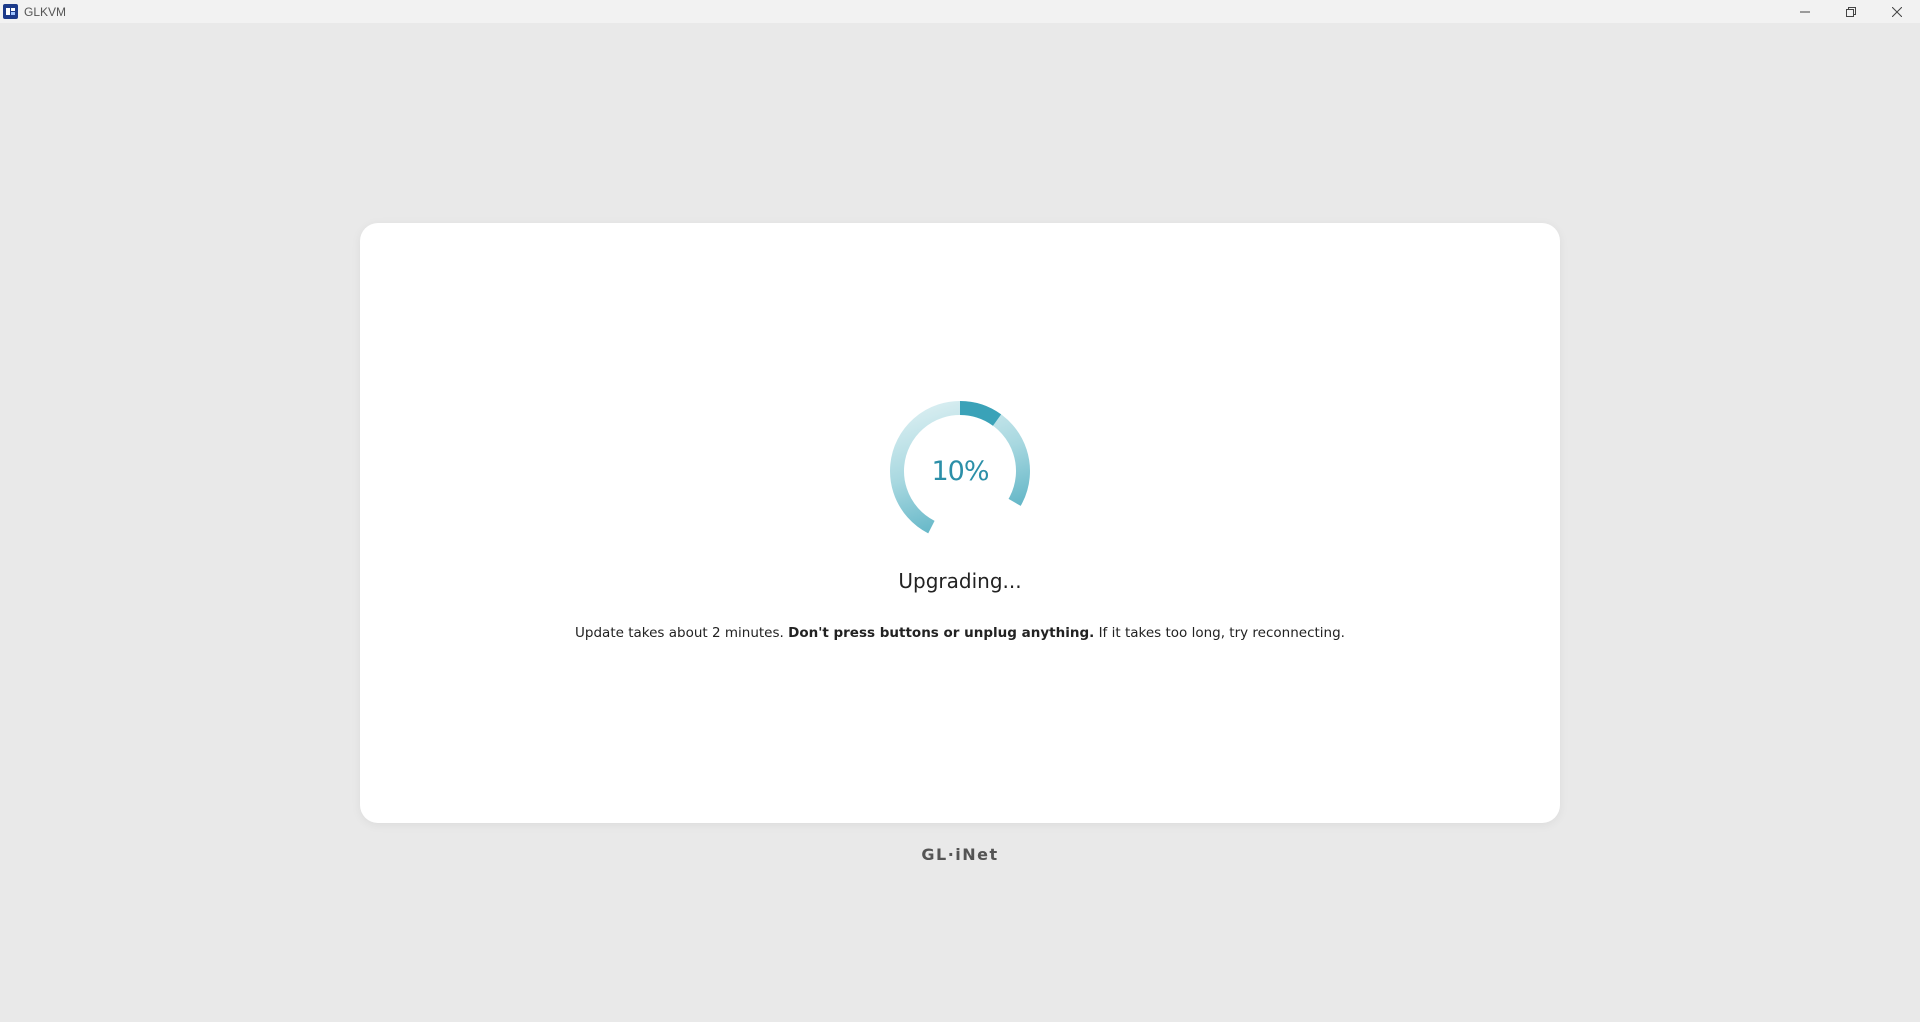 This screenshot has width=1920, height=1032. Describe the element at coordinates (45, 11) in the screenshot. I see `window-title: GLKVM` at that location.